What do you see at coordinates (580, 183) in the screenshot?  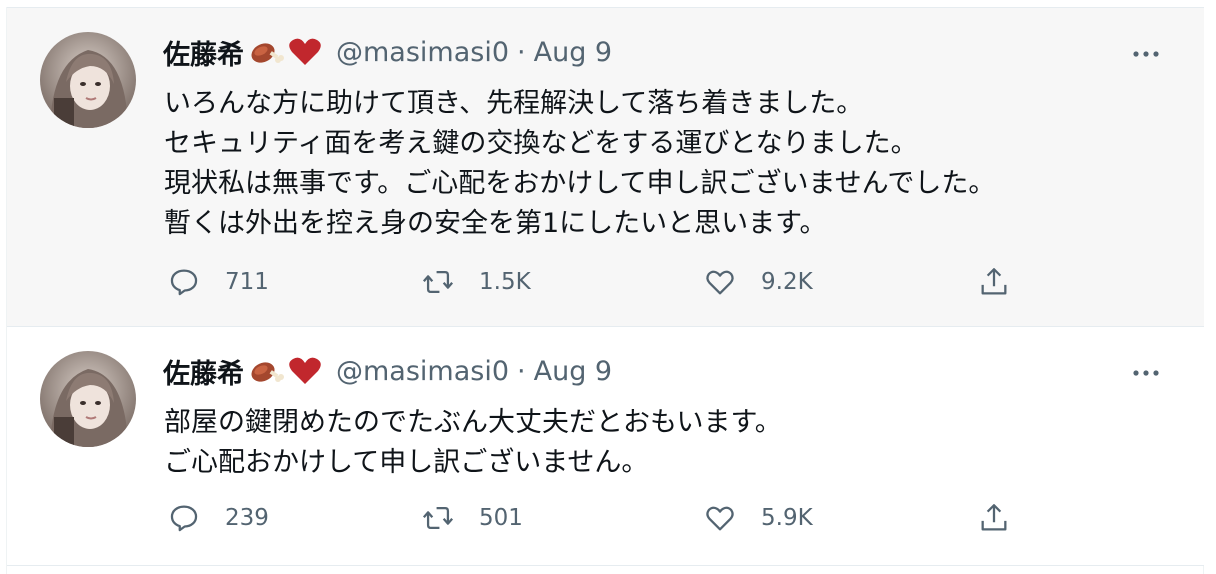 I see `tweet-text-line: 現状私は無事です。ご心配をおかけして申し訳ございませんでした。` at bounding box center [580, 183].